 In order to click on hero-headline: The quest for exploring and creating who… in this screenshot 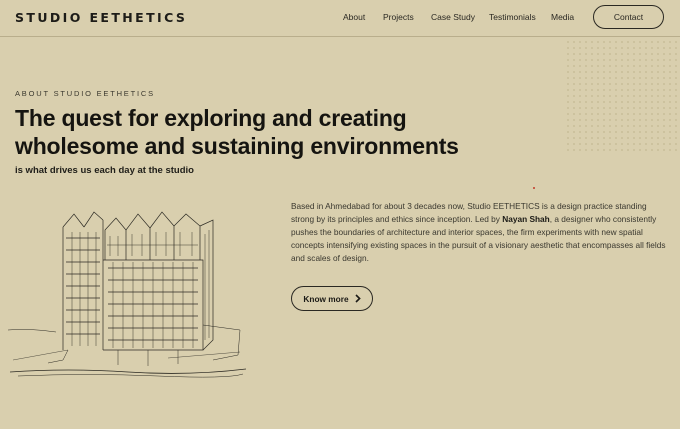, I will do `click(237, 132)`.